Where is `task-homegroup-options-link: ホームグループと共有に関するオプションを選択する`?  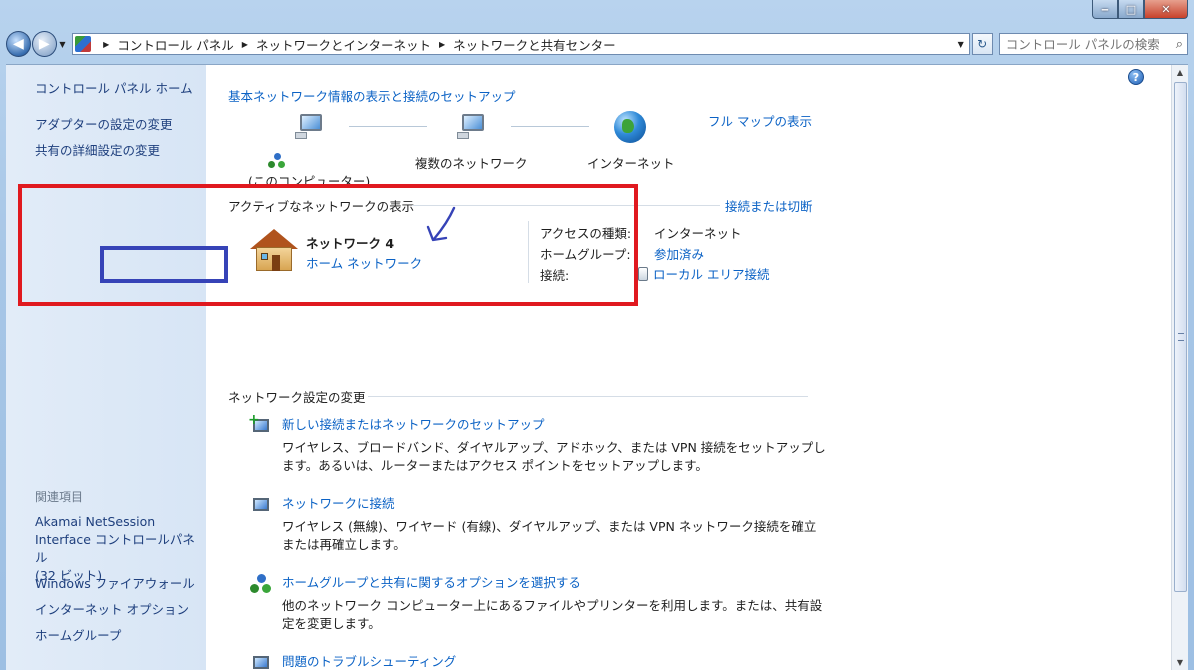
task-homegroup-options-link: ホームグループと共有に関するオプションを選択する is located at coordinates (431, 581).